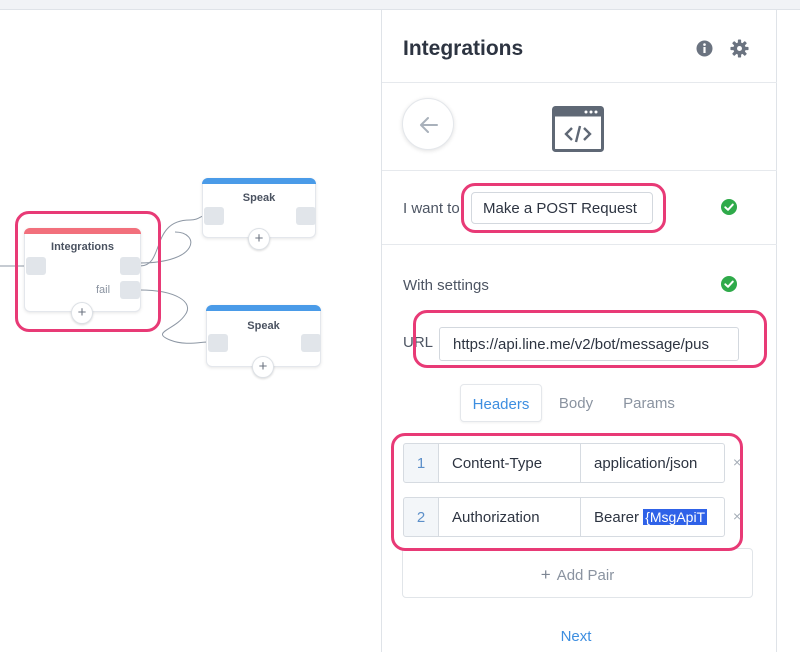 Image resolution: width=800 pixels, height=652 pixels. What do you see at coordinates (82, 247) in the screenshot?
I see `node-title: Integrations` at bounding box center [82, 247].